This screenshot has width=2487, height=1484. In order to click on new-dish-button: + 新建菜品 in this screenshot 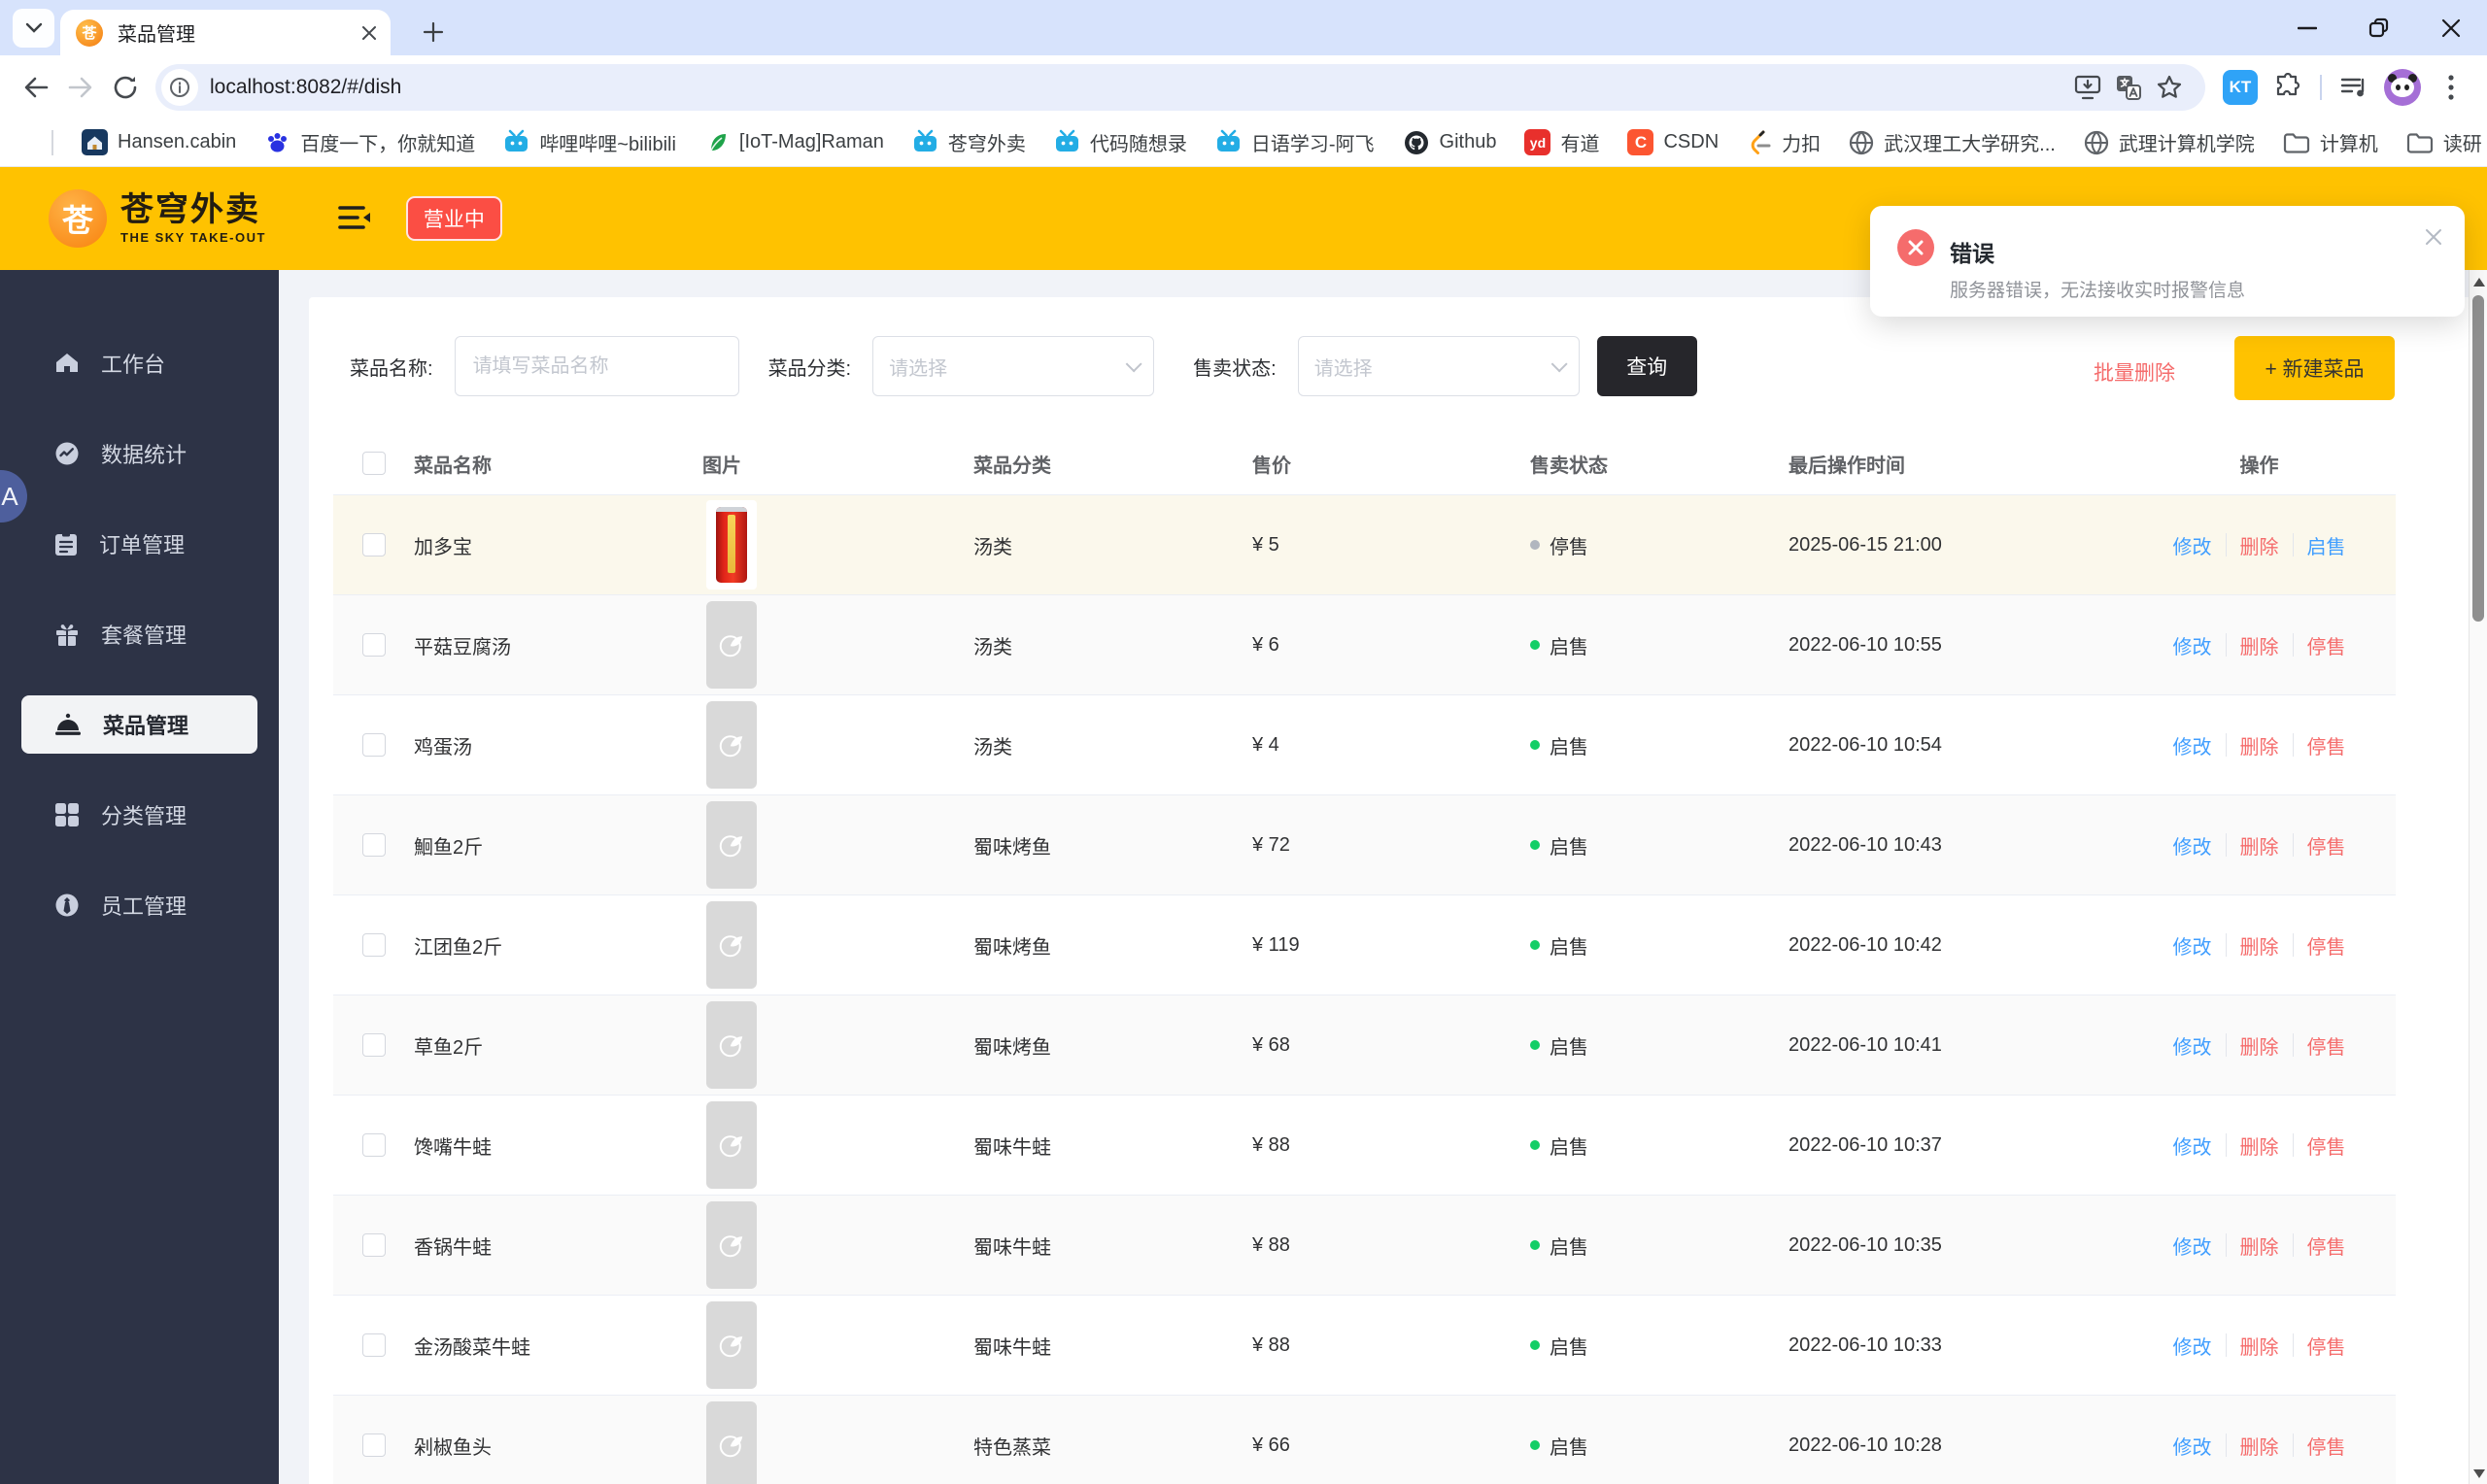, I will do `click(2314, 368)`.